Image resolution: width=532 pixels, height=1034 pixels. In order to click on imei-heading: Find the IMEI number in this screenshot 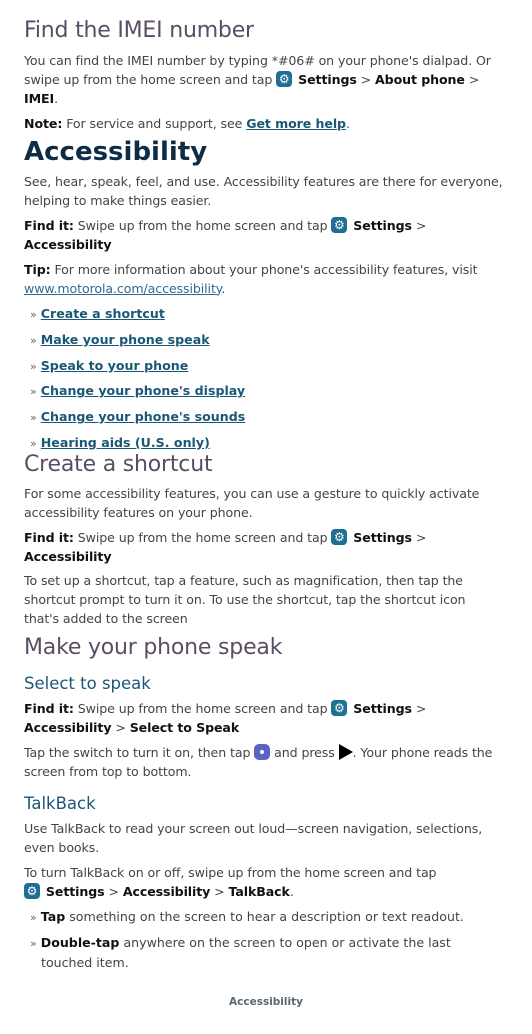, I will do `click(139, 30)`.